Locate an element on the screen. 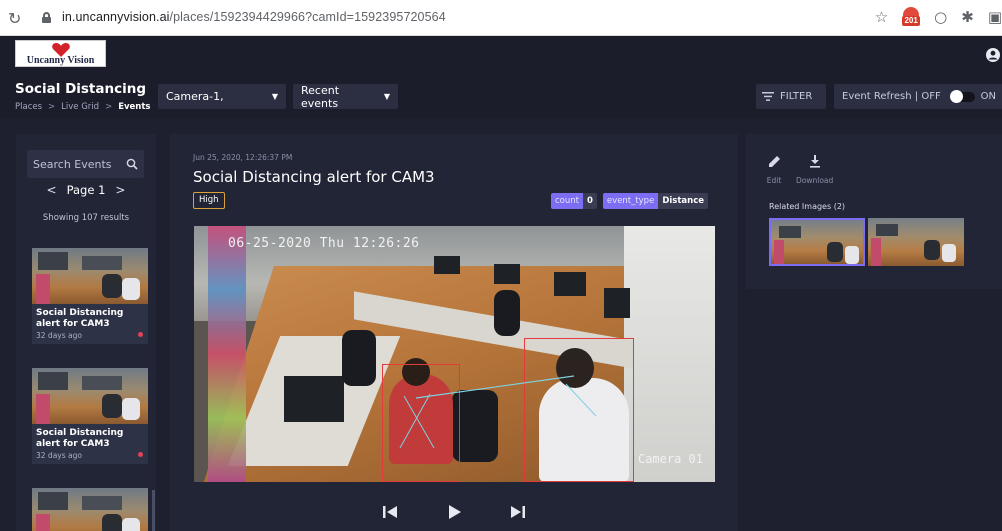 Image resolution: width=1002 pixels, height=531 pixels. brand-logo: Uncanny Vision is located at coordinates (60, 53).